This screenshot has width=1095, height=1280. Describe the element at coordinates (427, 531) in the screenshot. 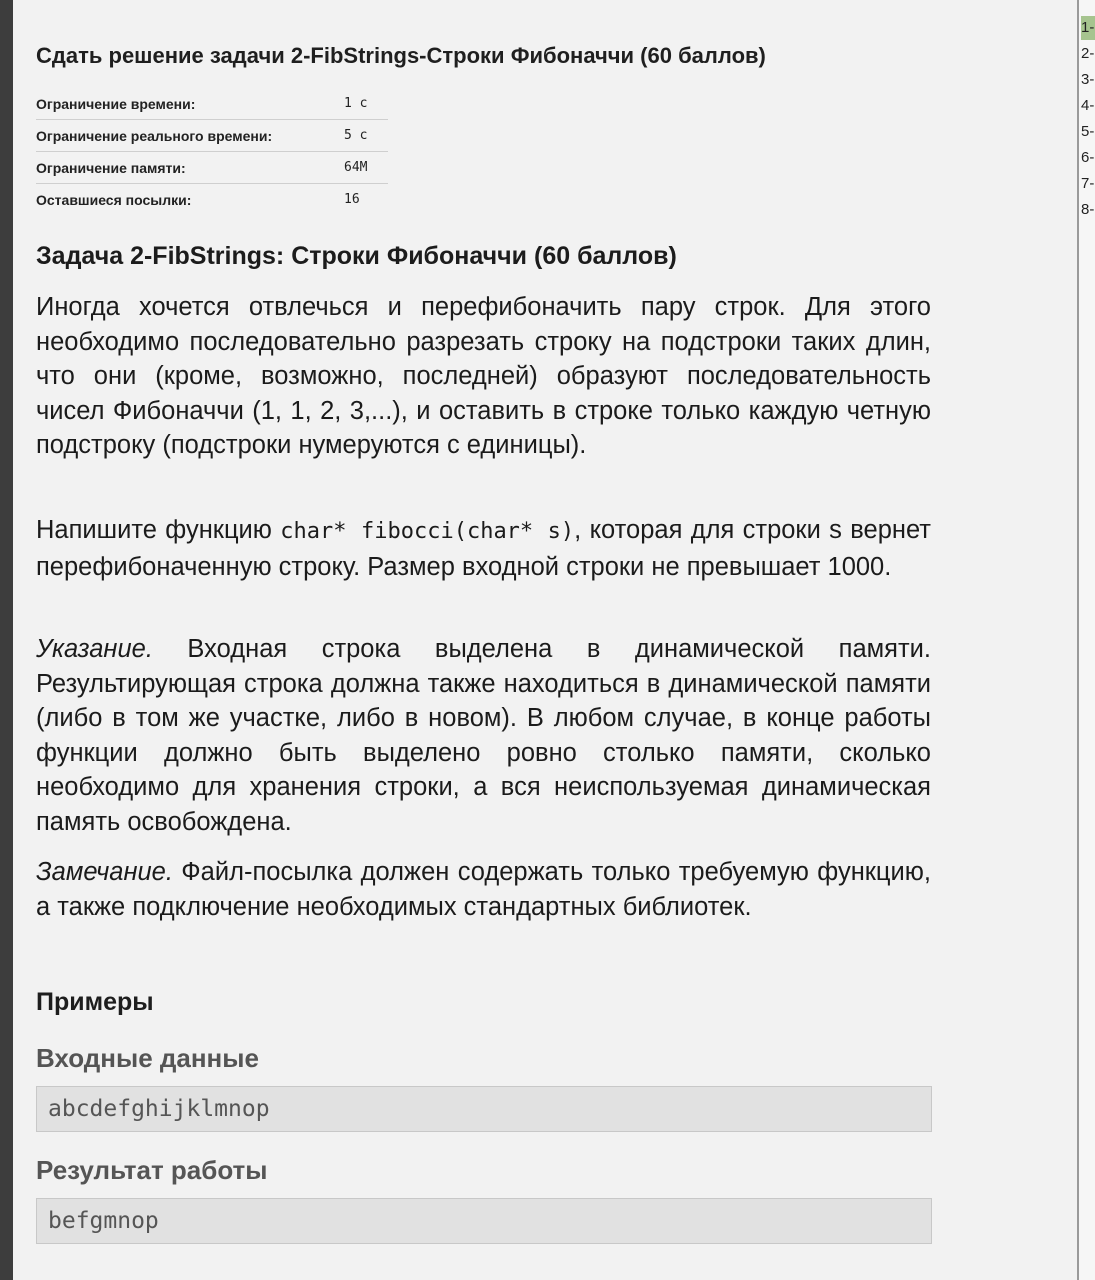

I see `function-signature: char* fibocci(char* s)` at that location.